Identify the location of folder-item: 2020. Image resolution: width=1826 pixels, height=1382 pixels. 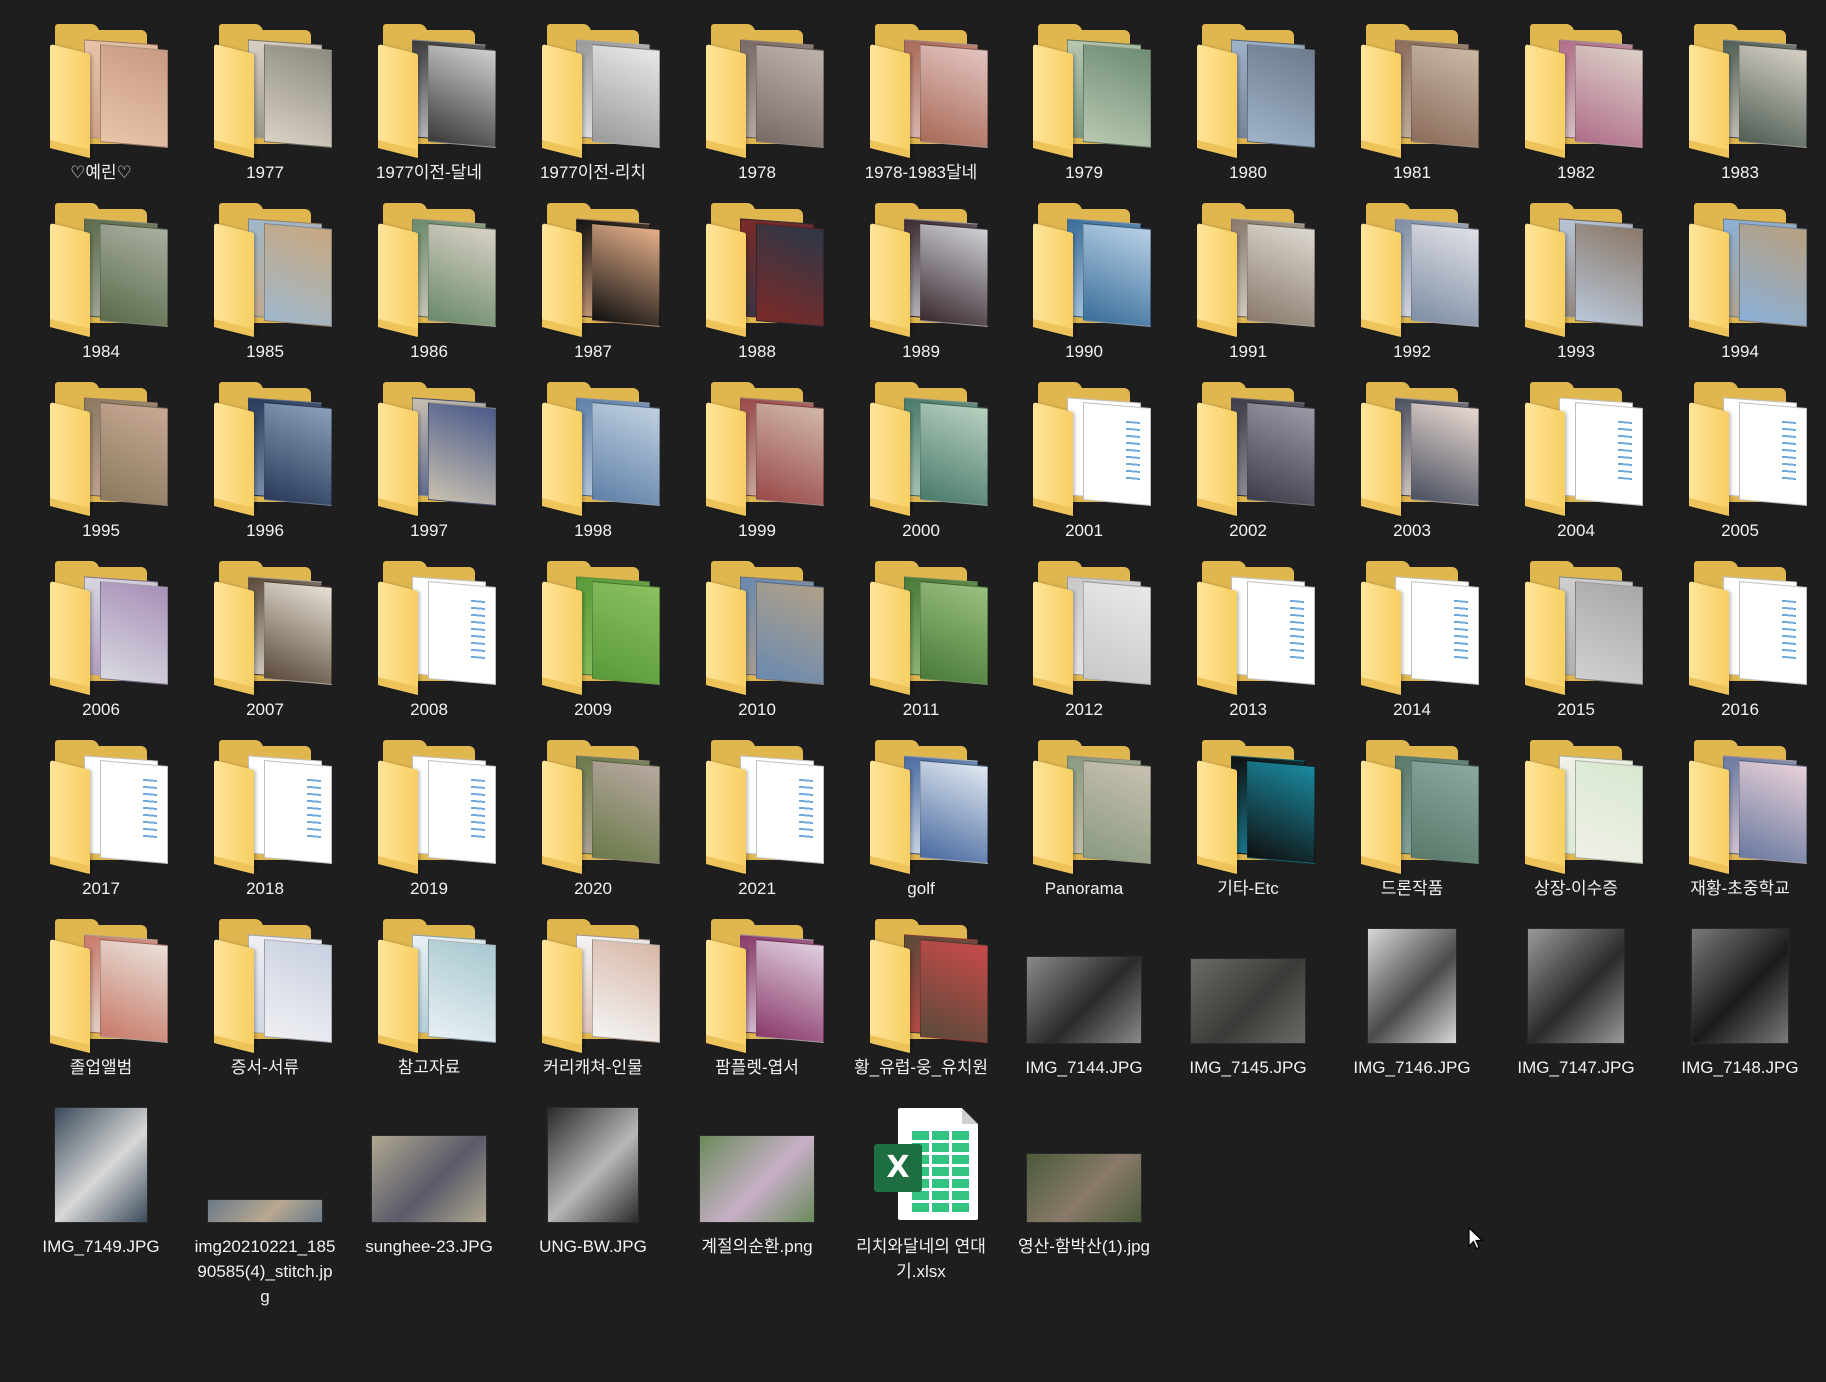
(593, 818).